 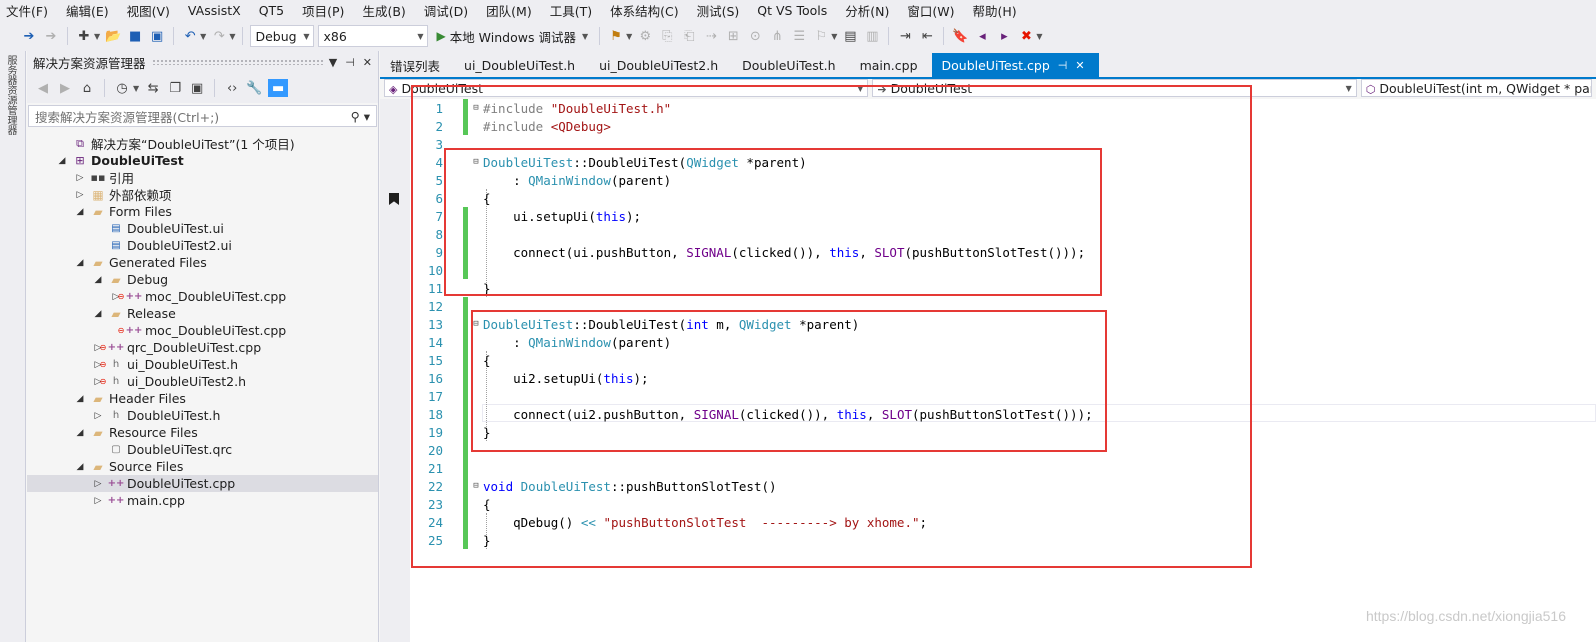 I want to click on threads-icon: ⋔, so click(x=777, y=36).